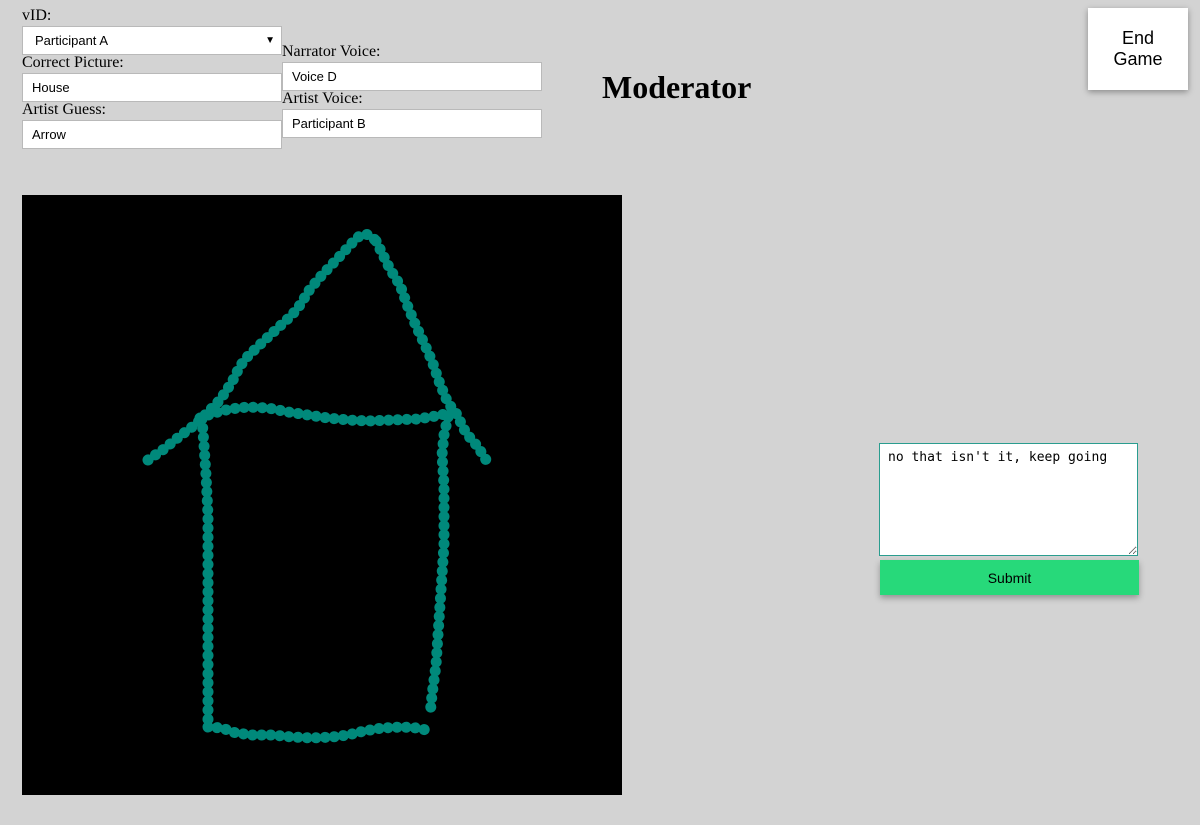 This screenshot has width=1200, height=825. What do you see at coordinates (71, 40) in the screenshot?
I see `vid-select-value: Participant A` at bounding box center [71, 40].